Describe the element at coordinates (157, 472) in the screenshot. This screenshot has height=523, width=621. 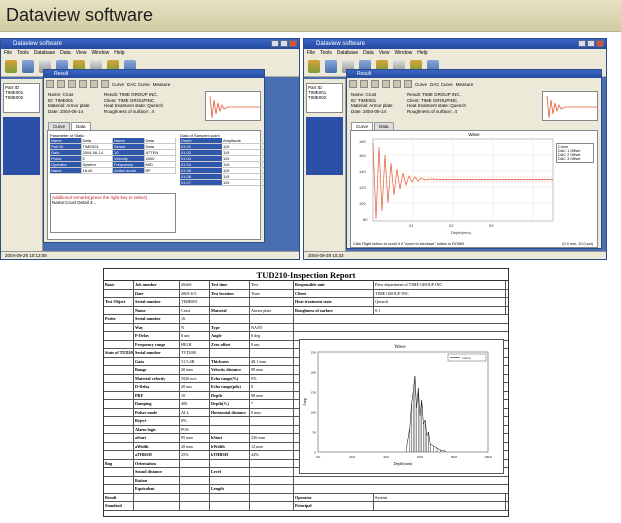
I see `report-cell: Sound distance` at that location.